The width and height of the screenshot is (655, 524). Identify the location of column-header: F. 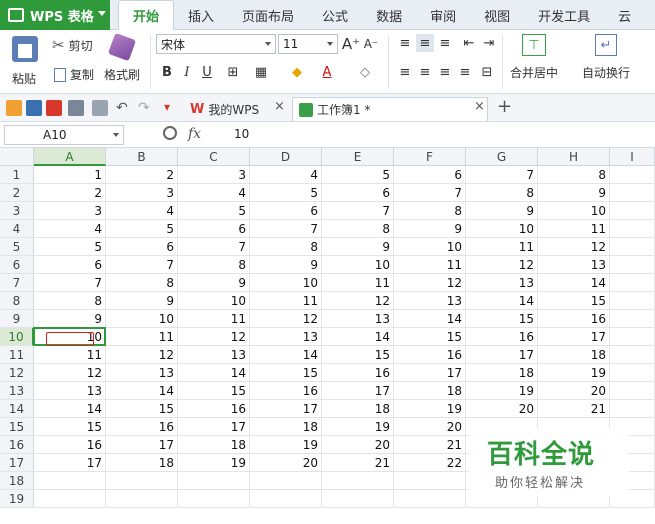
(430, 157).